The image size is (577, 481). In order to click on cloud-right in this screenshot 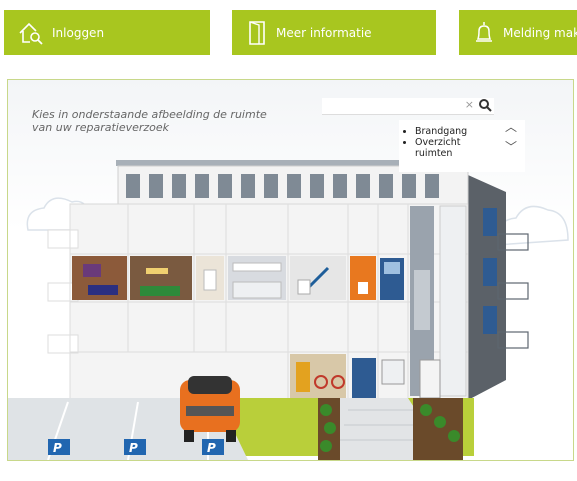, I will do `click(532, 225)`.